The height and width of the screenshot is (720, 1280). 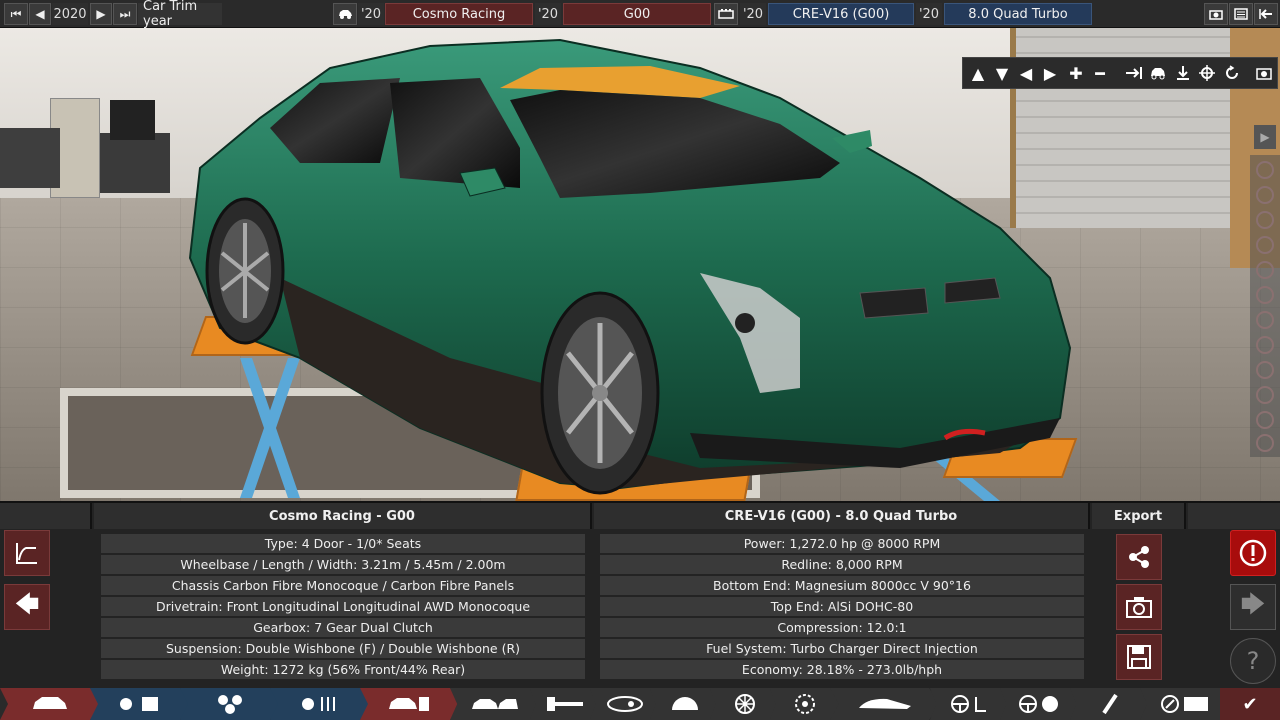 I want to click on car-info-row: Weight: 1272 kg (56% Front/44% Rear), so click(x=343, y=669).